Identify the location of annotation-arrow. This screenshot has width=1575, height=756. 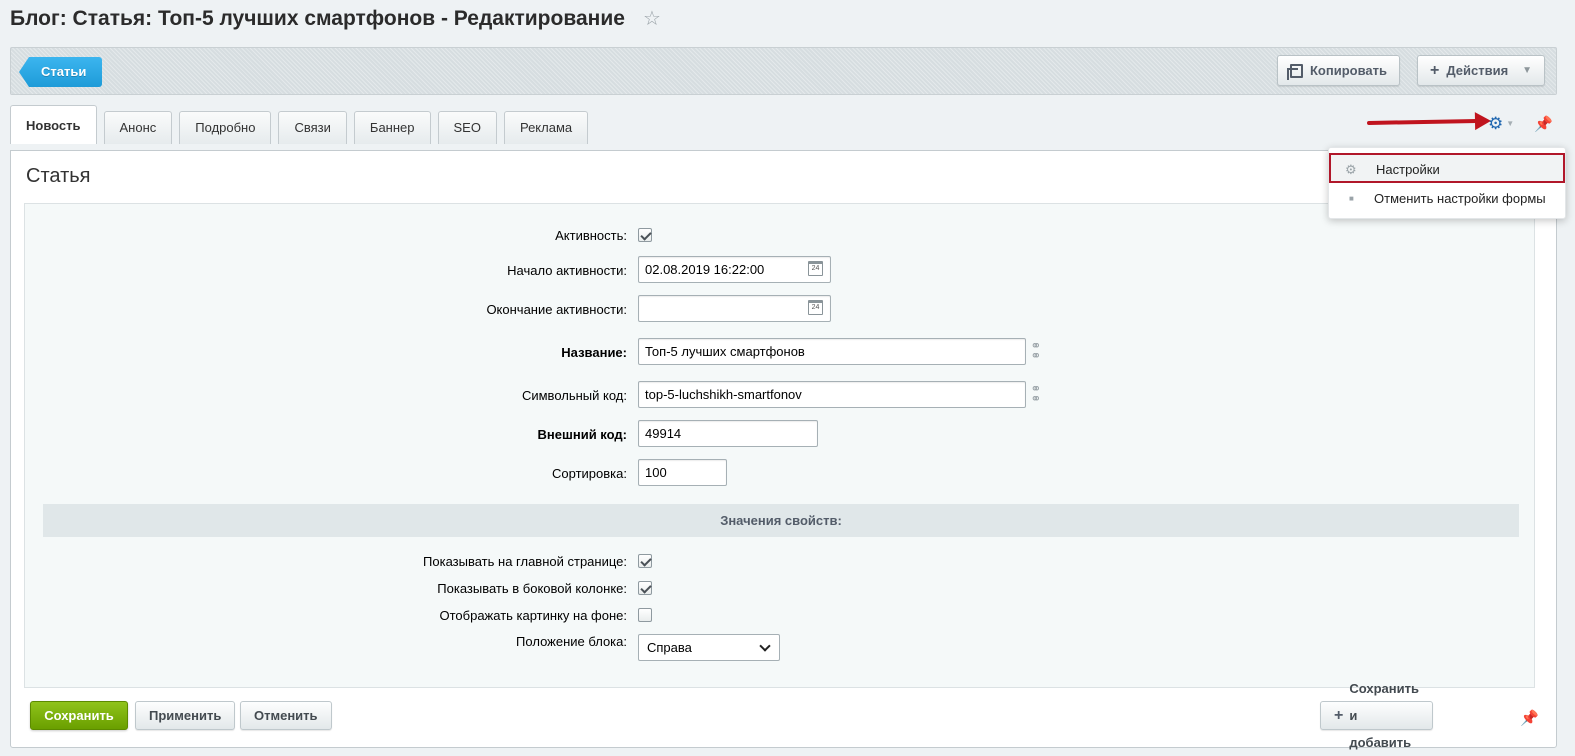
(1423, 122).